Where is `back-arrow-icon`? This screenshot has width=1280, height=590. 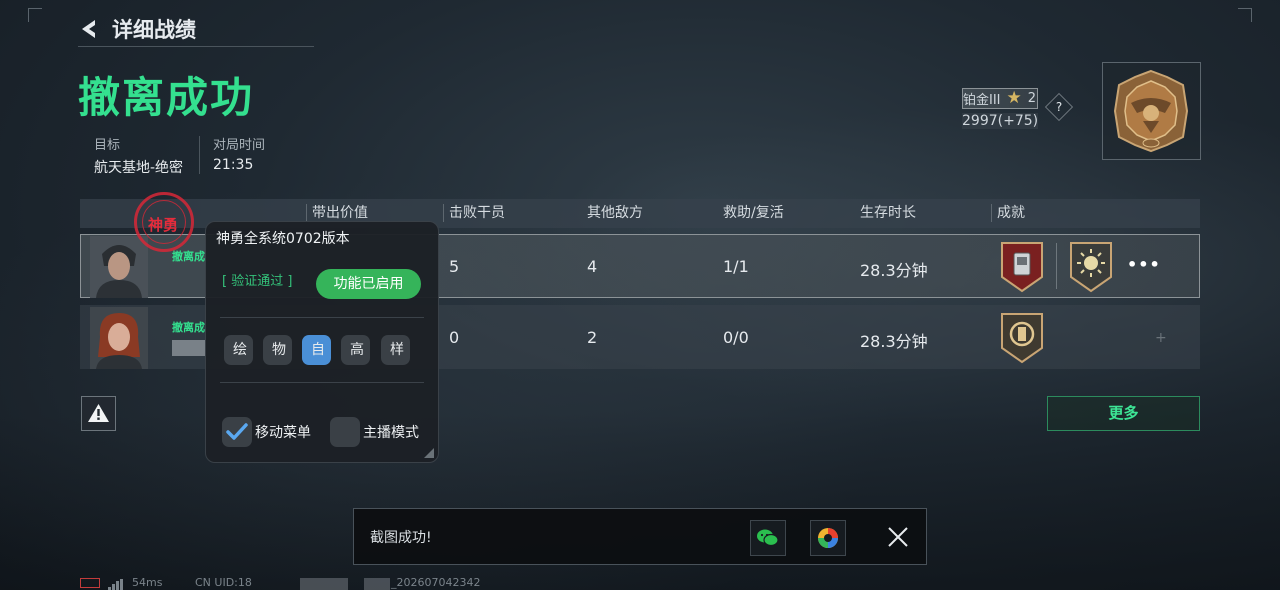
back-arrow-icon is located at coordinates (88, 29).